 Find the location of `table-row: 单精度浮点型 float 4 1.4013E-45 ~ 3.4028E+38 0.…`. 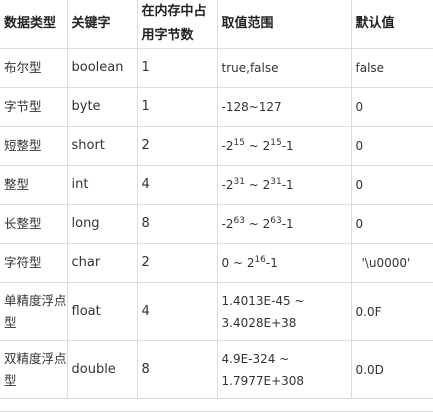

table-row: 单精度浮点型 float 4 1.4013E-45 ~ 3.4028E+38 0.… is located at coordinates (216, 311).